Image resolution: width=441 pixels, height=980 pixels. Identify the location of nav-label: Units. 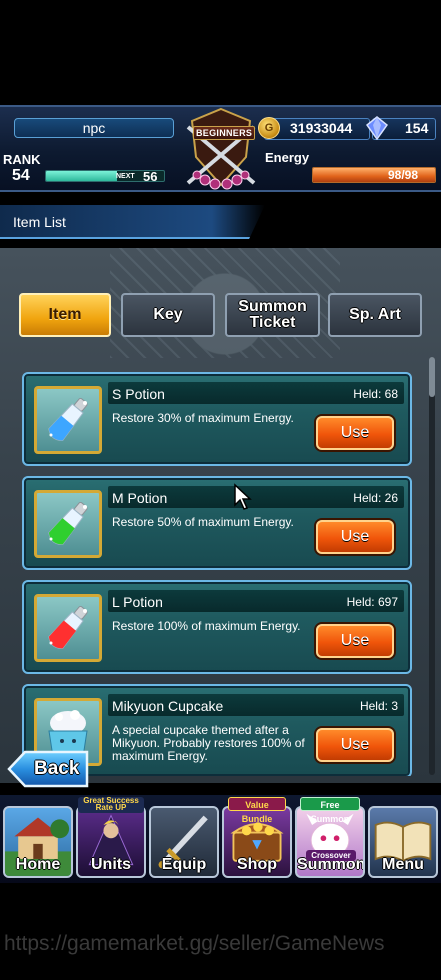
(111, 864).